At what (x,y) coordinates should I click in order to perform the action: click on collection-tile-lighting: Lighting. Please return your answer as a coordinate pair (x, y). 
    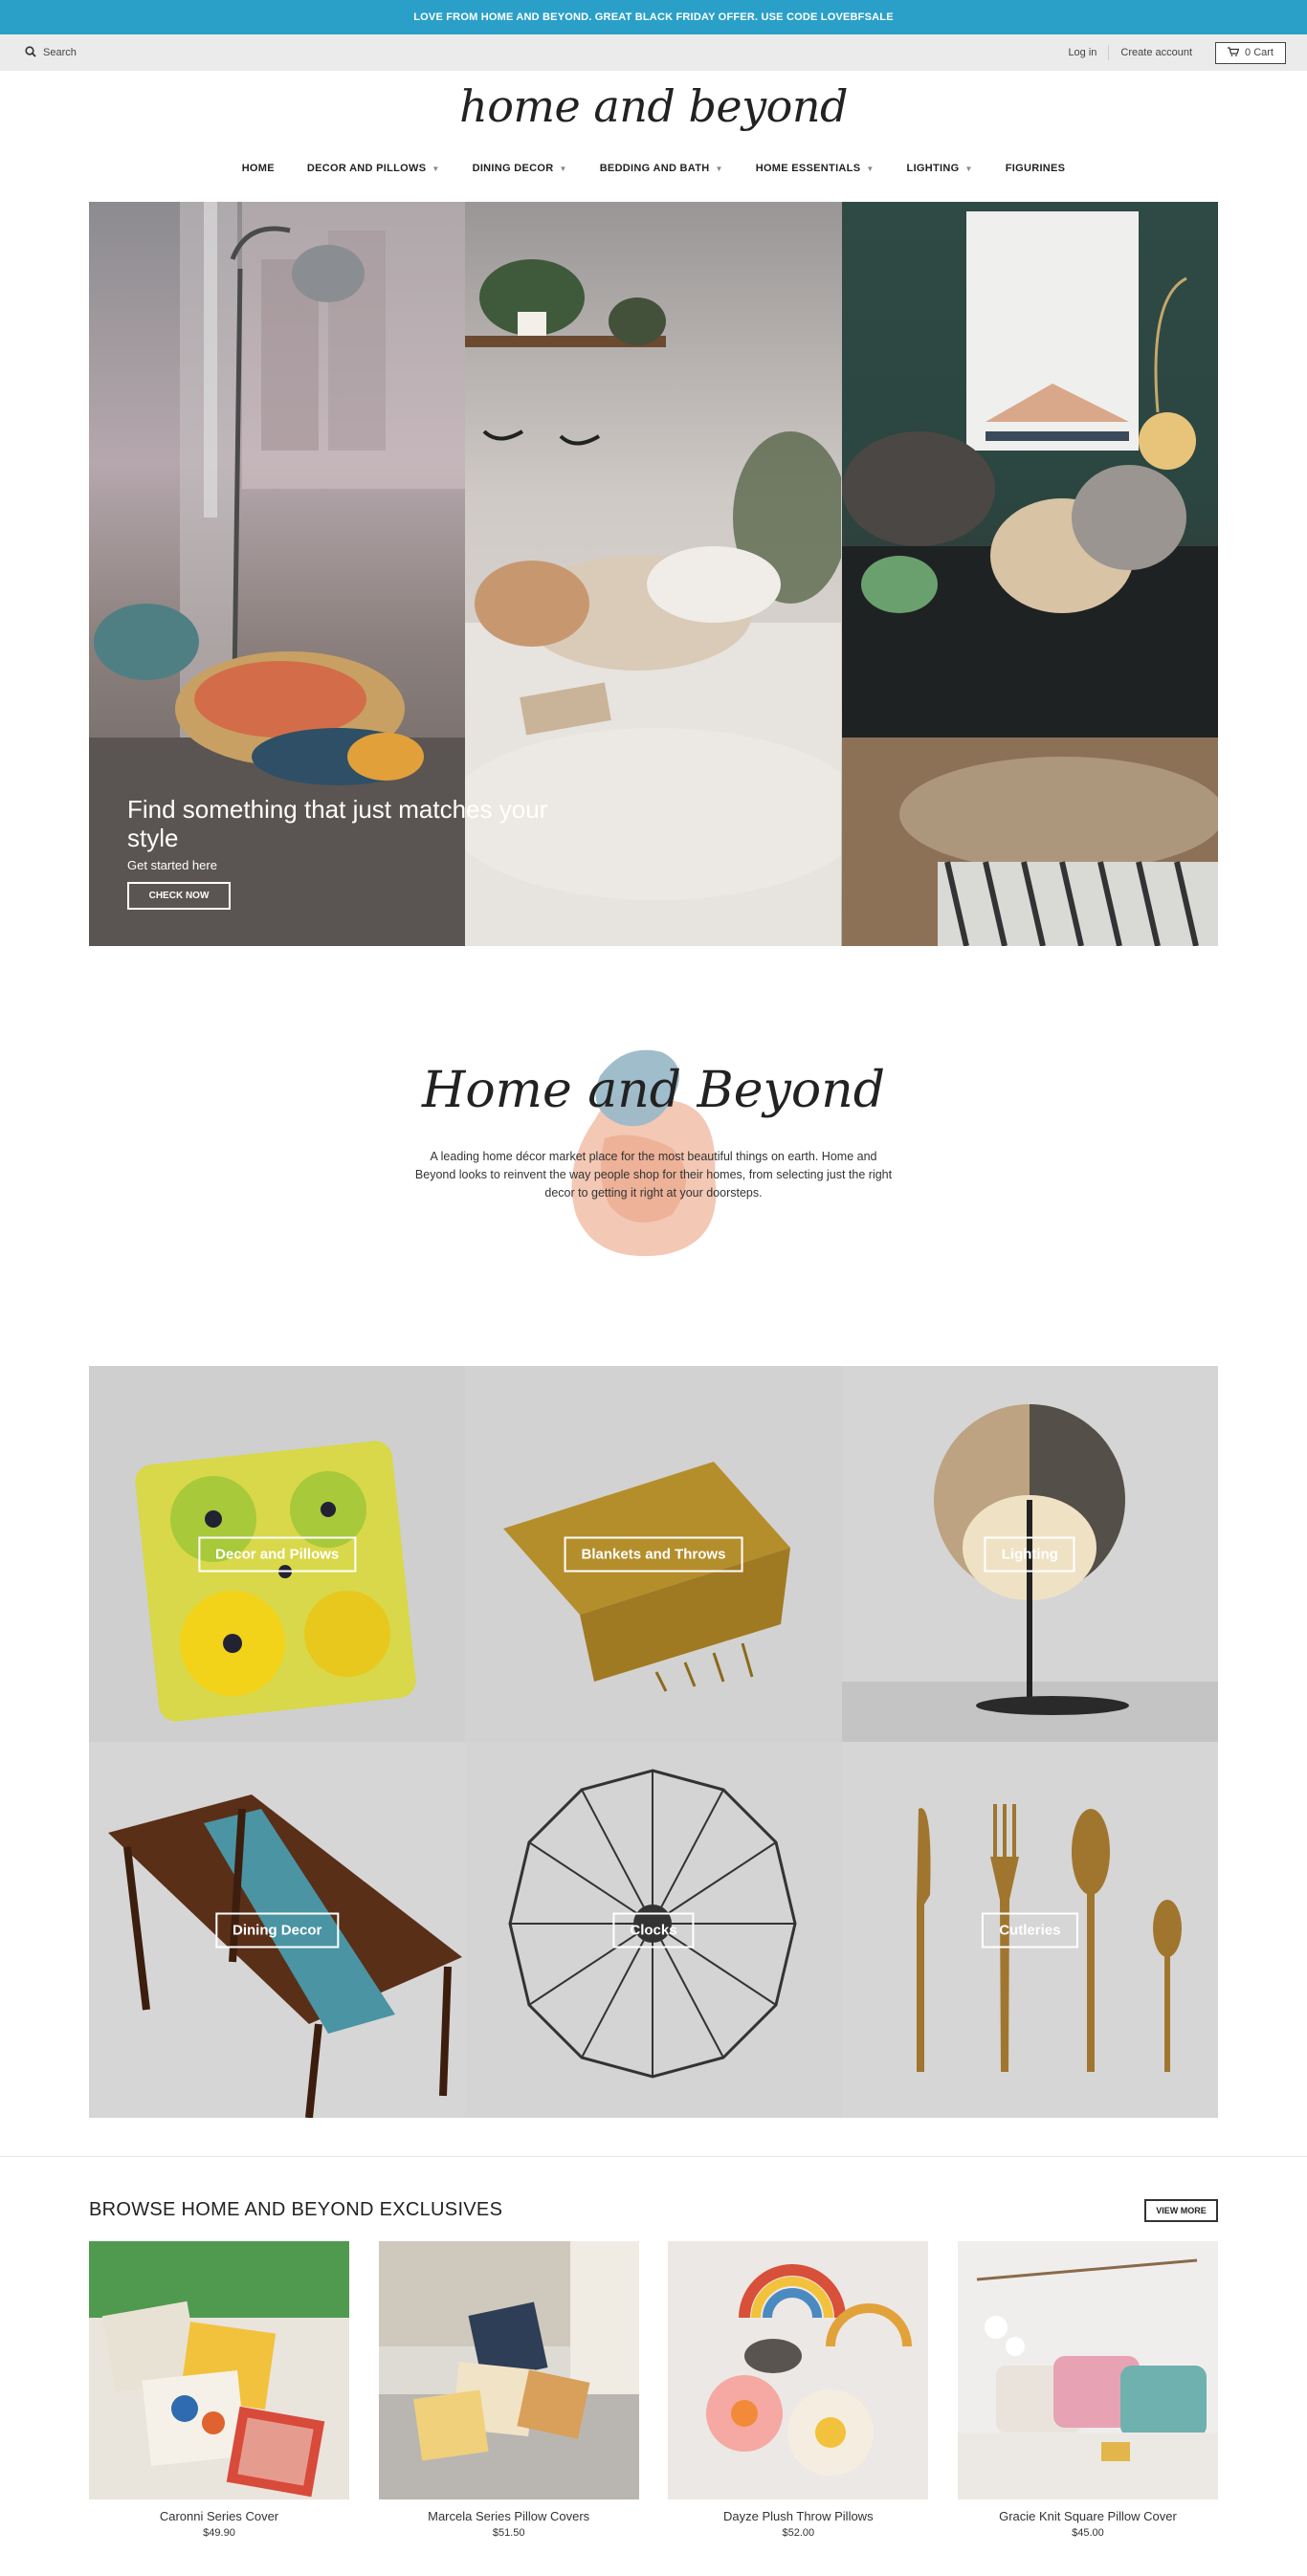
    Looking at the image, I should click on (1030, 1554).